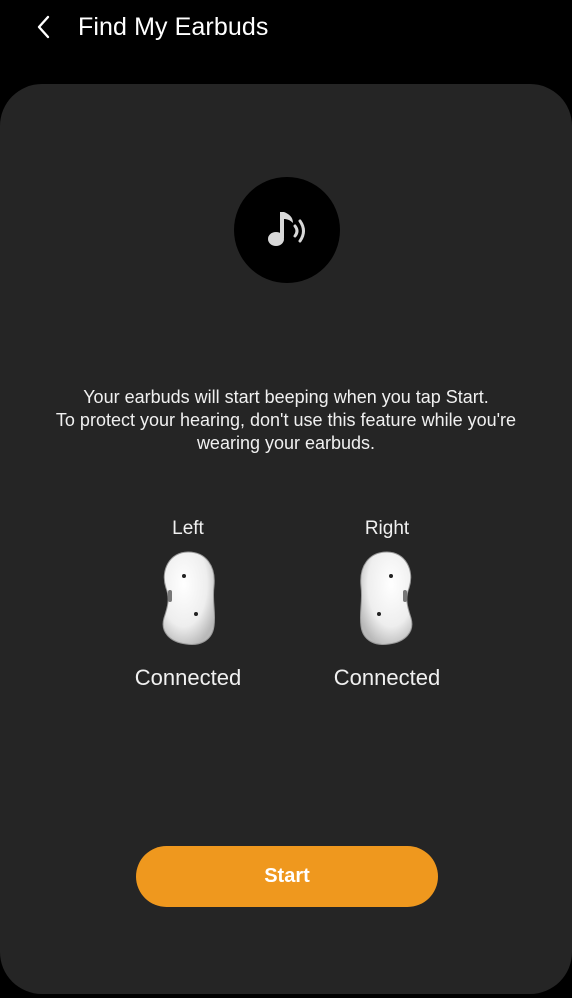  Describe the element at coordinates (287, 876) in the screenshot. I see `start-button: Start` at that location.